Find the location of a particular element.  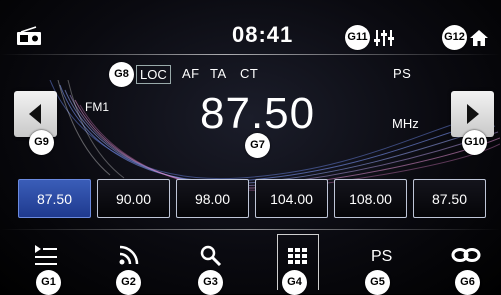

callout-g3: G3 is located at coordinates (210, 282).